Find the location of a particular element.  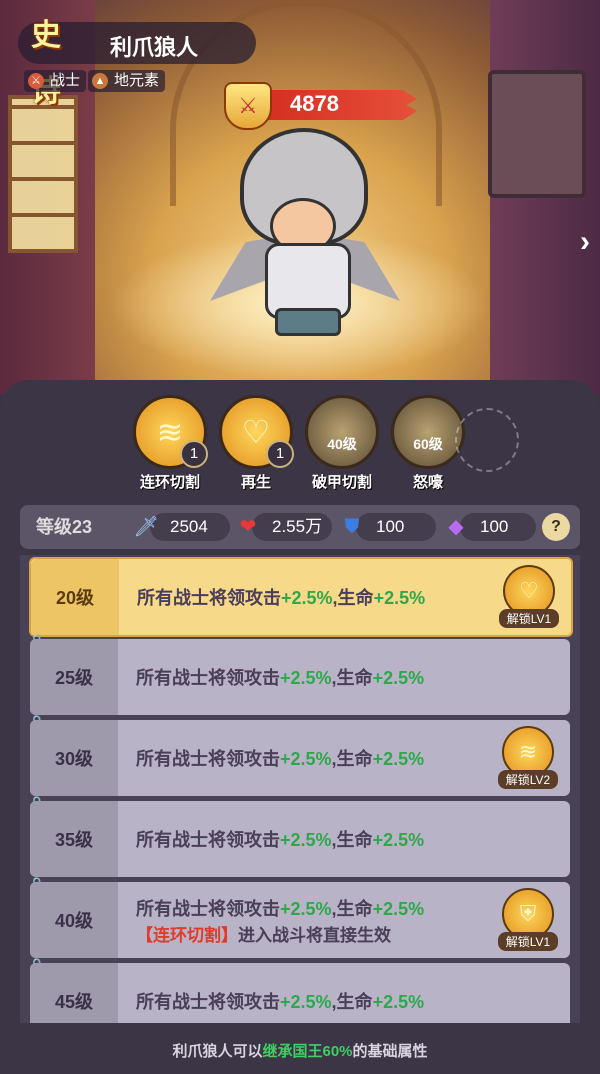

crystal-icon: ◆ is located at coordinates (456, 527).